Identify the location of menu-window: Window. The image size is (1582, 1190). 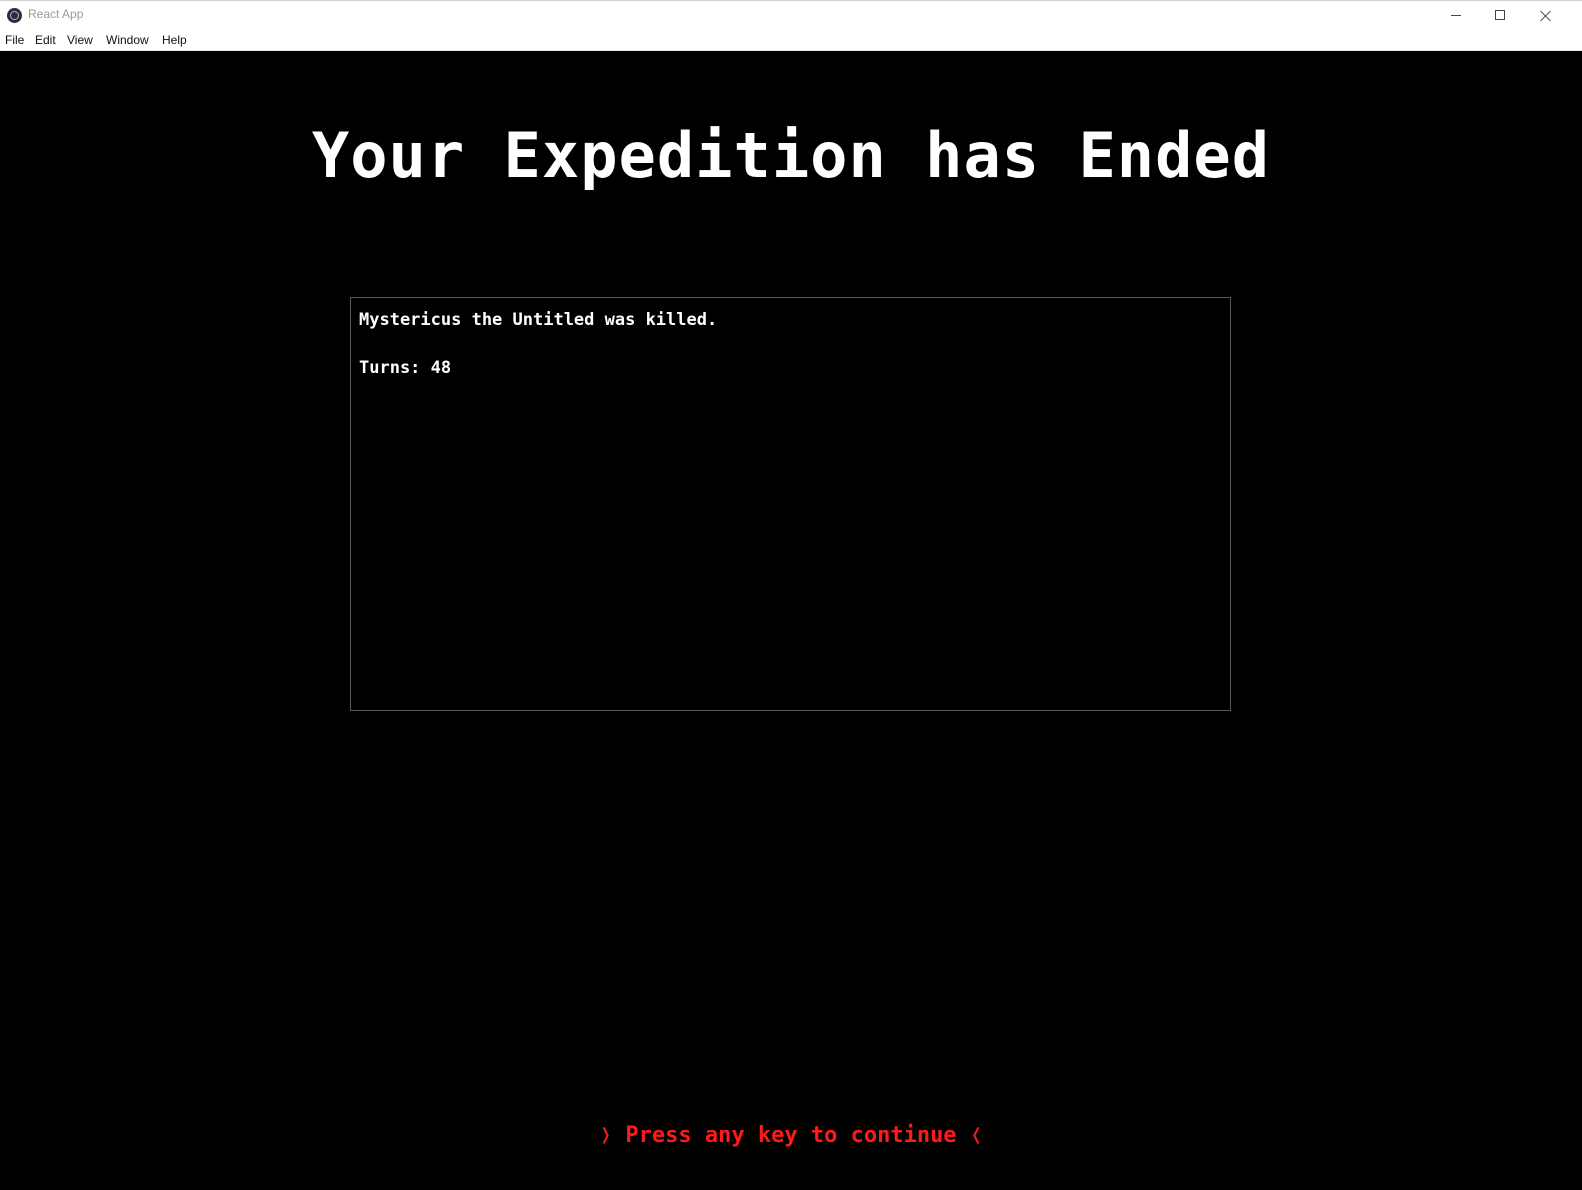
(127, 40).